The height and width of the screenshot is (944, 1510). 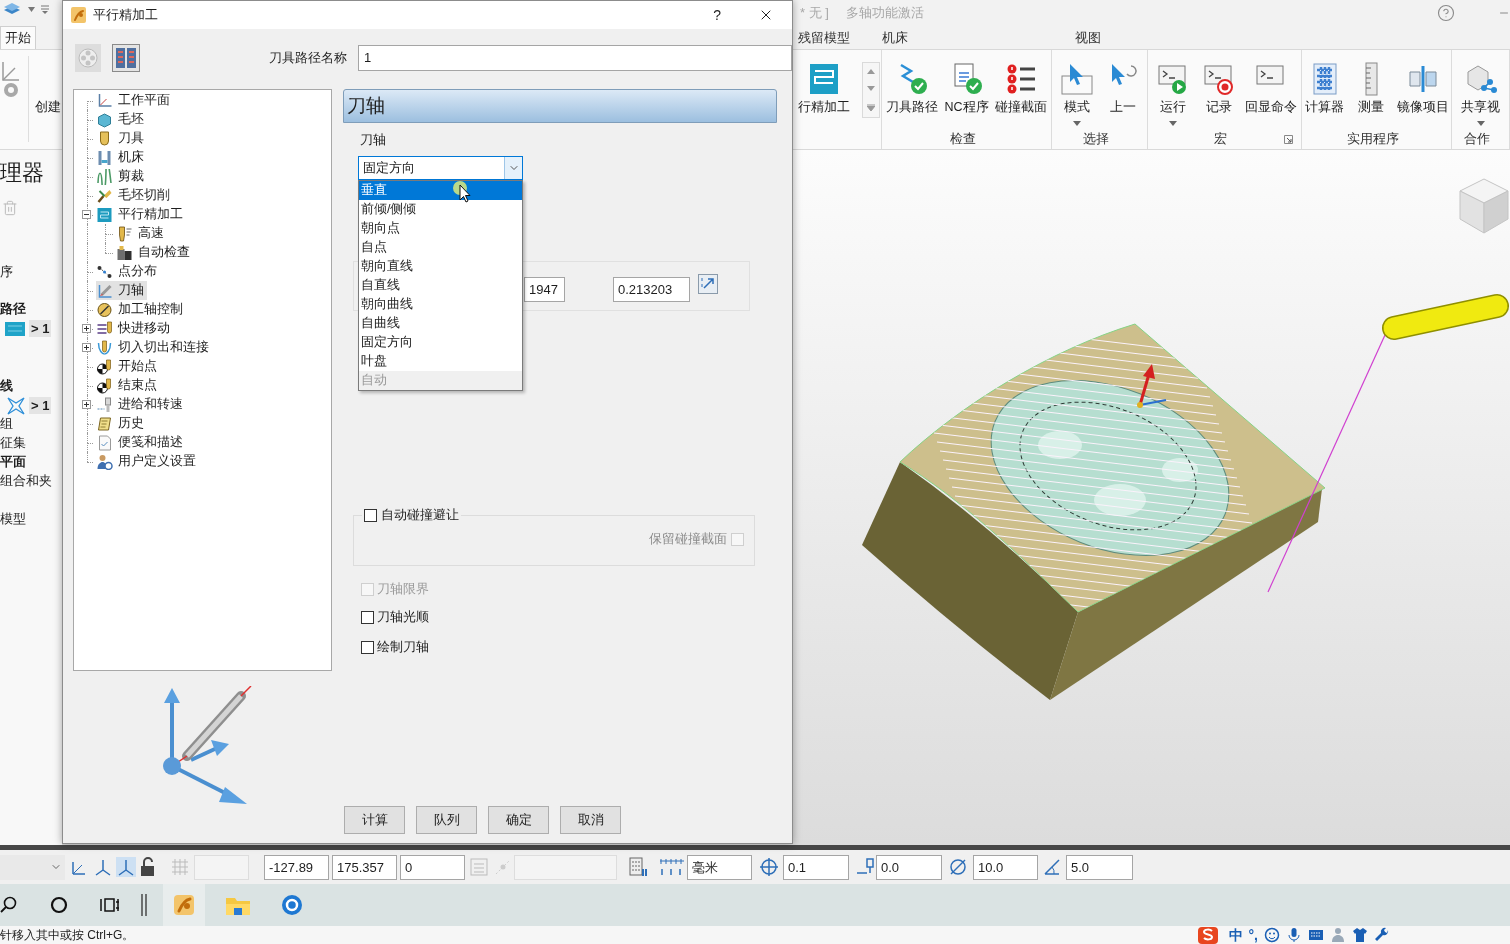 What do you see at coordinates (141, 442) in the screenshot?
I see `tree-item: 便笺和描述` at bounding box center [141, 442].